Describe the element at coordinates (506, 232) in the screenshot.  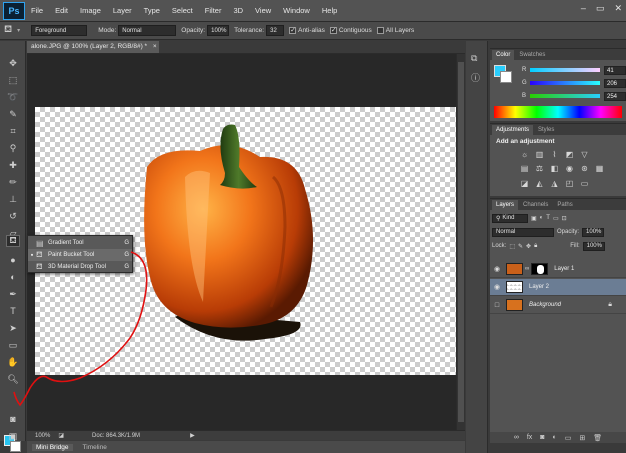
I see `blend-mode-value: Normal` at that location.